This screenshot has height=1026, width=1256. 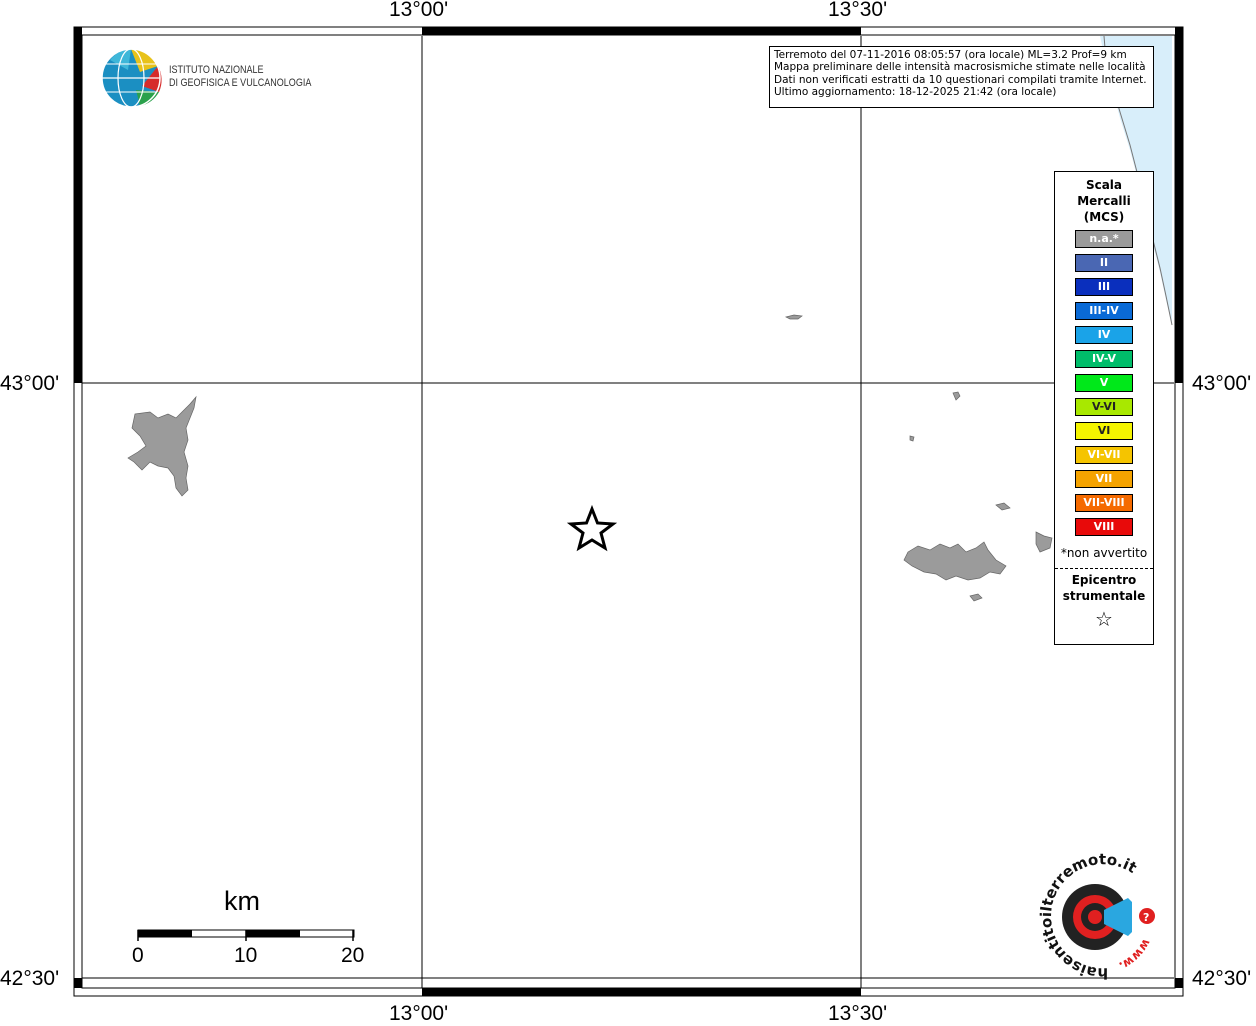 I want to click on ingv-logo-icon, so click(x=131, y=78).